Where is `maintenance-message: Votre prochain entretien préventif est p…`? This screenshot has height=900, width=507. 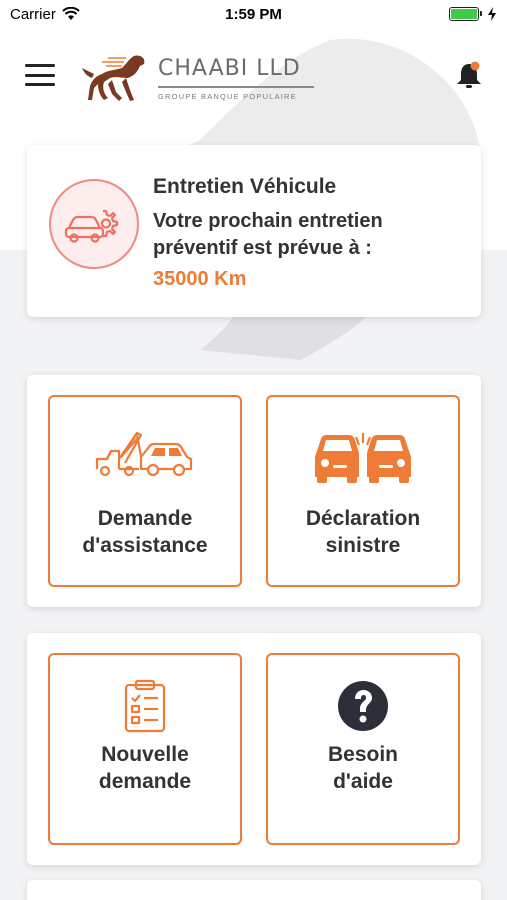 maintenance-message: Votre prochain entretien préventif est p… is located at coordinates (268, 234).